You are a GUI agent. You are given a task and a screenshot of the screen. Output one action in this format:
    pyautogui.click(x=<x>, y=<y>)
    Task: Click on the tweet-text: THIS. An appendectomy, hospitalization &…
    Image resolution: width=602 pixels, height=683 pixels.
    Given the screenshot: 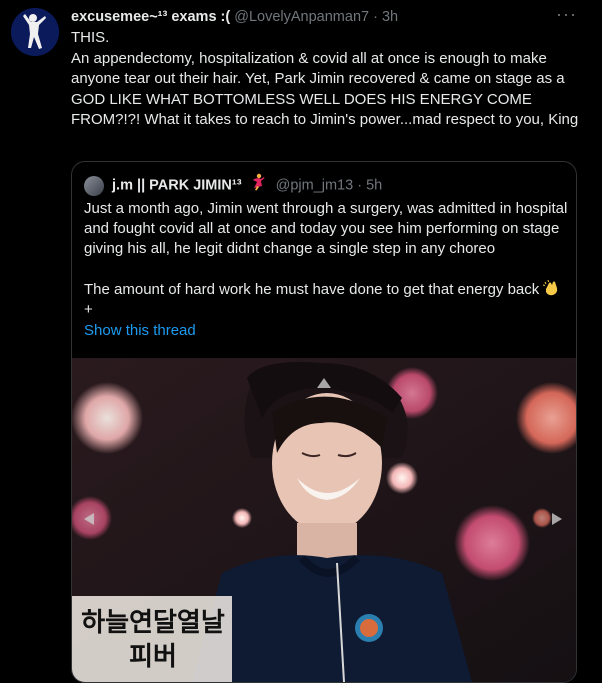 What is the action you would take?
    pyautogui.click(x=327, y=79)
    